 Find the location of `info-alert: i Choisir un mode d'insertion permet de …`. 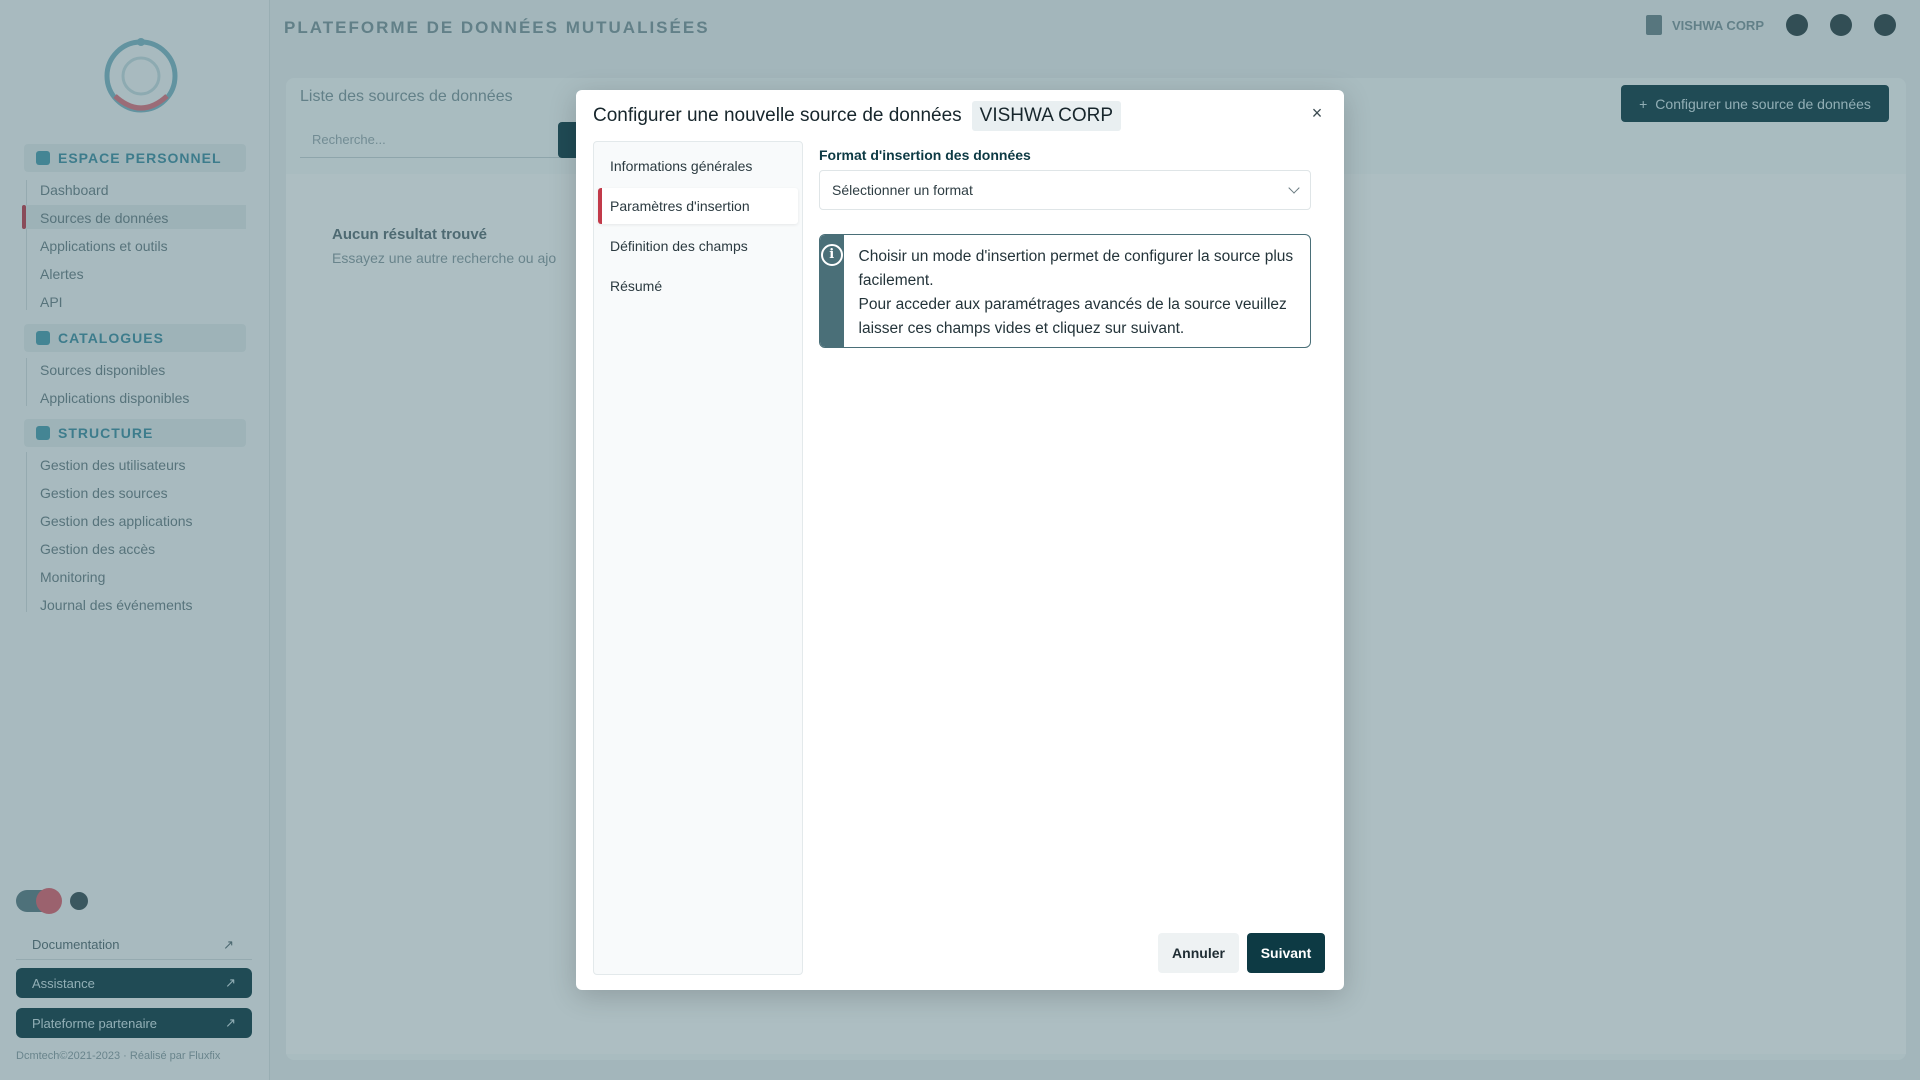

info-alert: i Choisir un mode d'insertion permet de … is located at coordinates (1065, 291).